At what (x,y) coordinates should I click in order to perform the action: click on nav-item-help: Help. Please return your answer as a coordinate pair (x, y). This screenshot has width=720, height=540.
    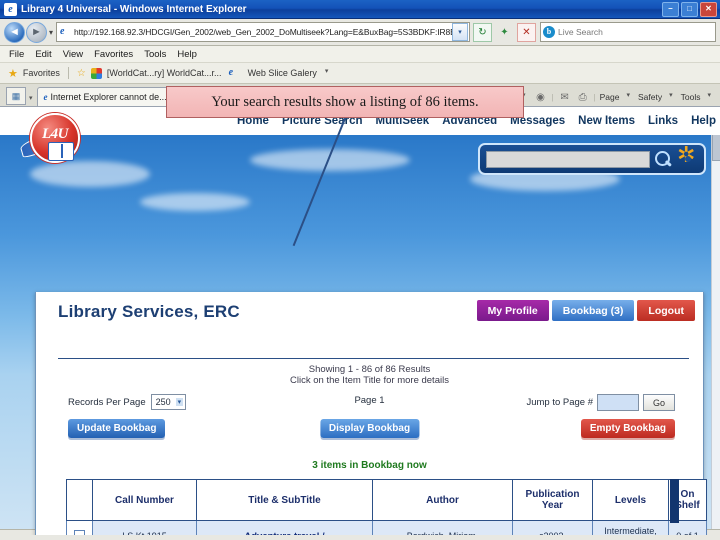
    Looking at the image, I should click on (703, 121).